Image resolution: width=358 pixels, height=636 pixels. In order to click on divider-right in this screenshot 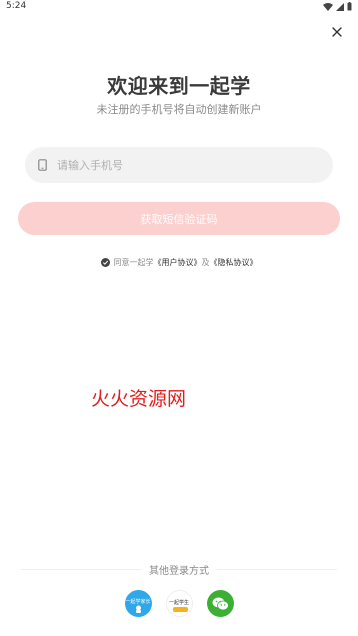, I will do `click(277, 569)`.